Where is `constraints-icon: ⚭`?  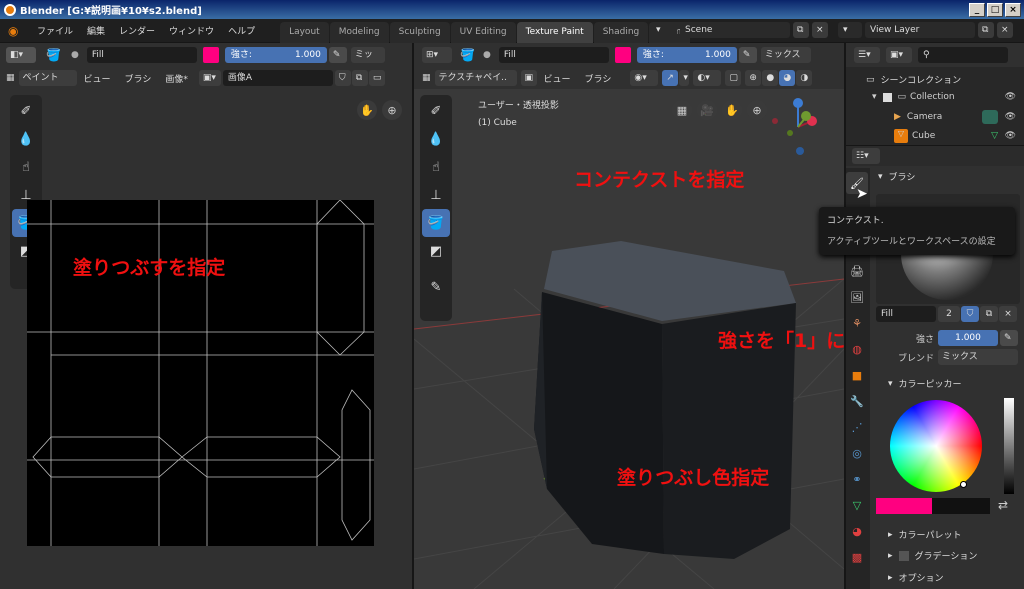 constraints-icon: ⚭ is located at coordinates (857, 479).